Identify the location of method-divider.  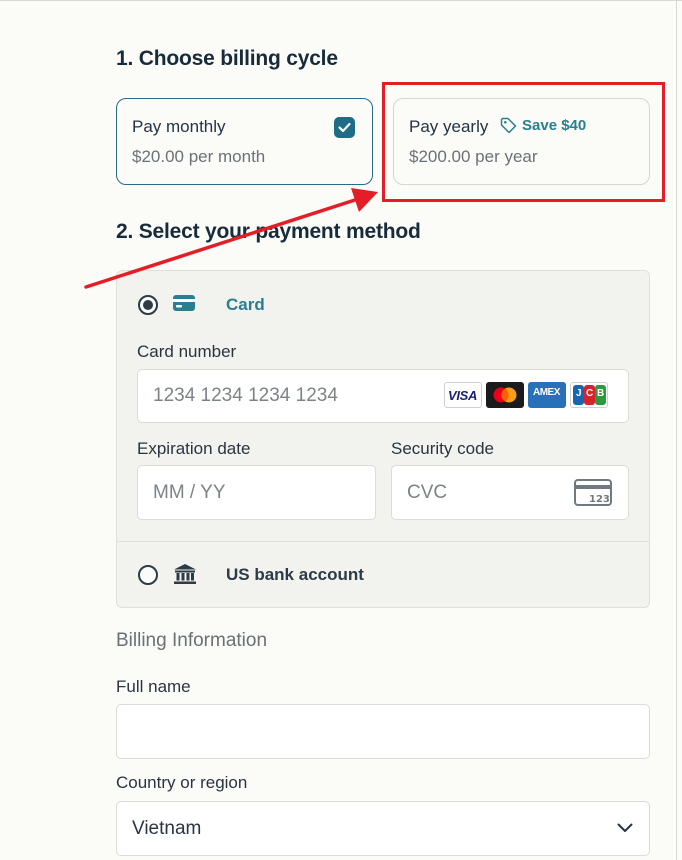
(383, 541).